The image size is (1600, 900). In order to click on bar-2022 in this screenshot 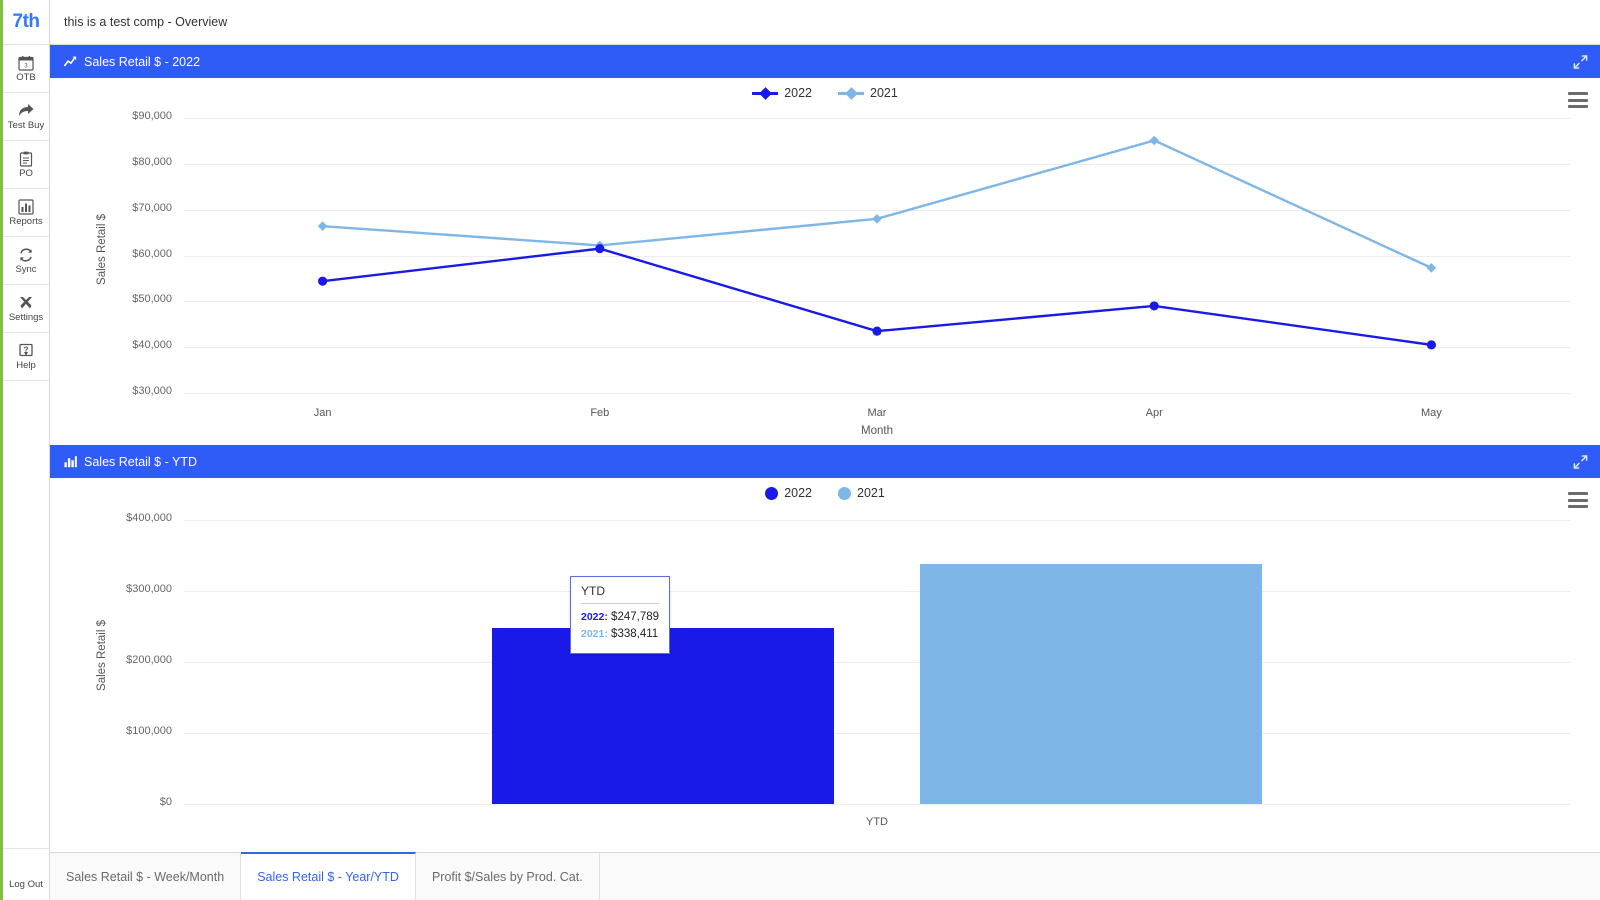, I will do `click(663, 716)`.